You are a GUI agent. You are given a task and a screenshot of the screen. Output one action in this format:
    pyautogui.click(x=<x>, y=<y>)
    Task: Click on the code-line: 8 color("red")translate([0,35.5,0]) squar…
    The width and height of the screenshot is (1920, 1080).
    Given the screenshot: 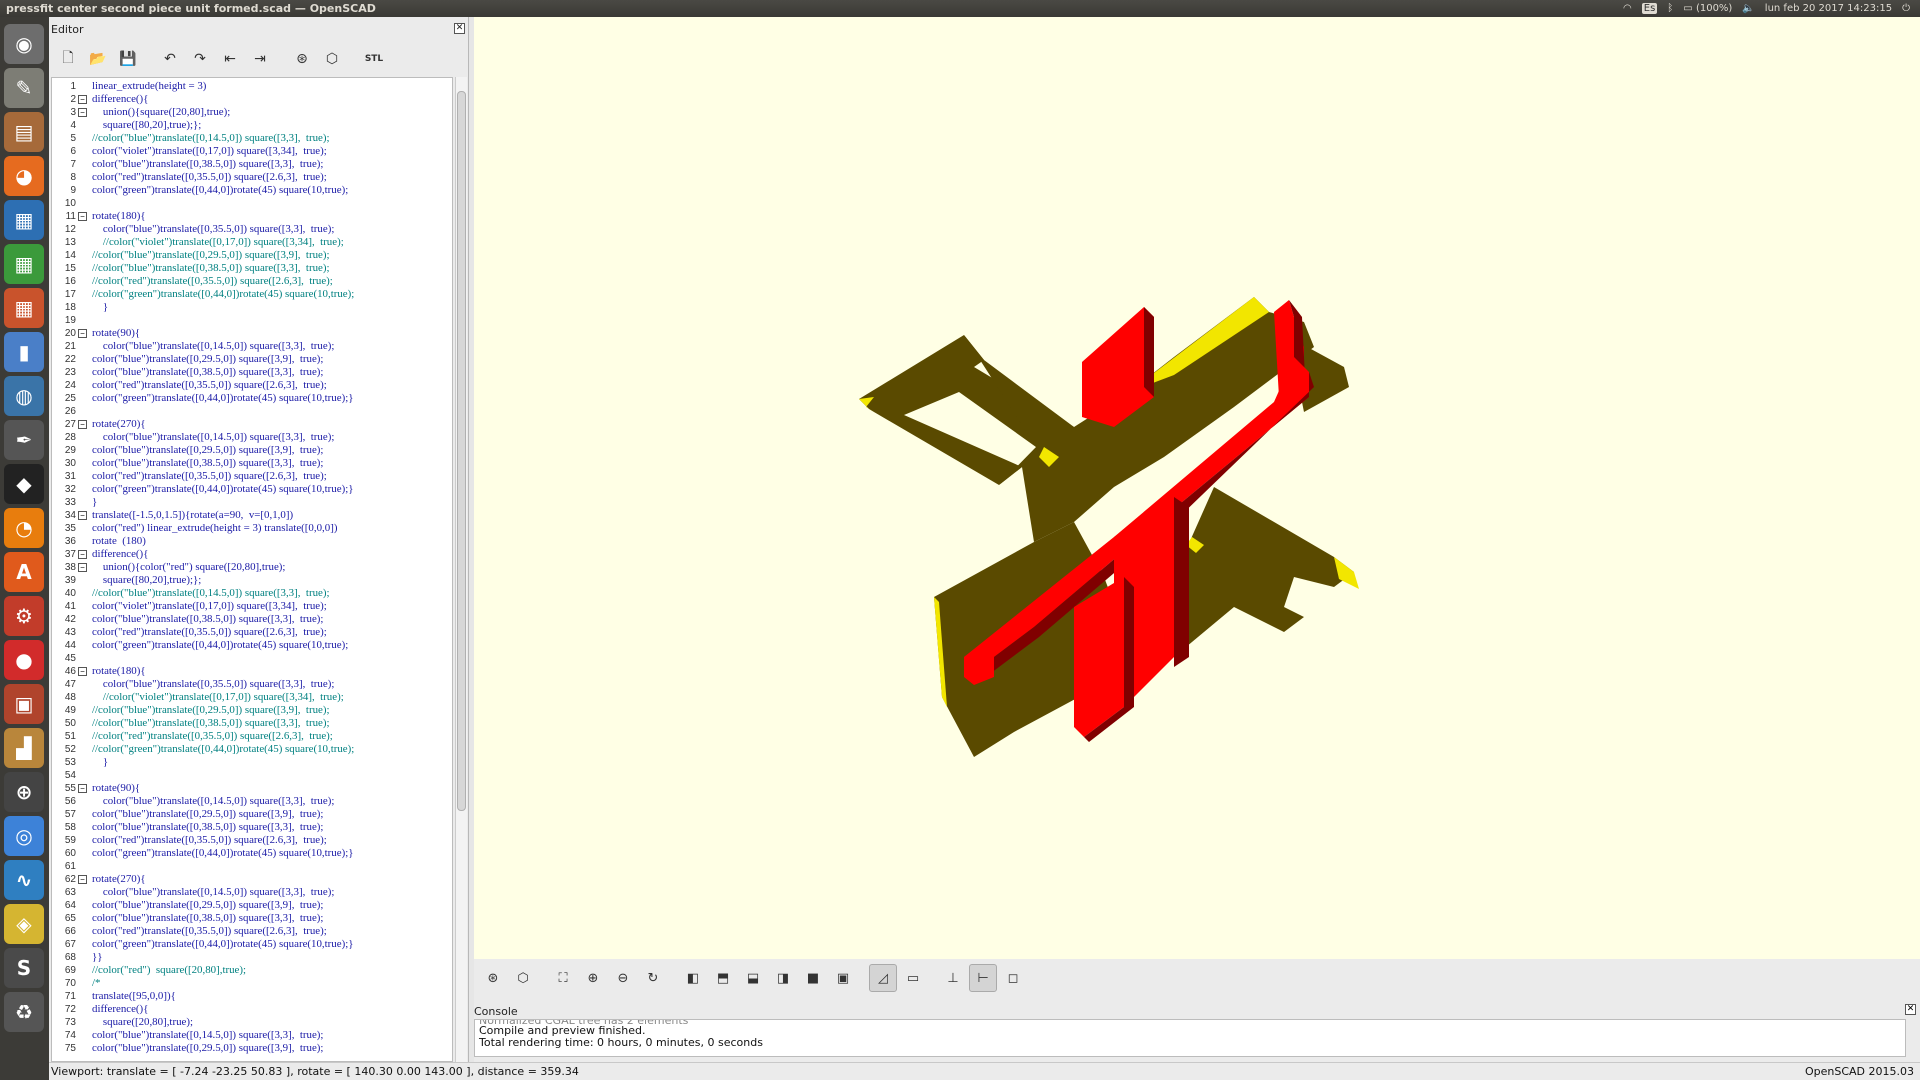 What is the action you would take?
    pyautogui.click(x=252, y=177)
    